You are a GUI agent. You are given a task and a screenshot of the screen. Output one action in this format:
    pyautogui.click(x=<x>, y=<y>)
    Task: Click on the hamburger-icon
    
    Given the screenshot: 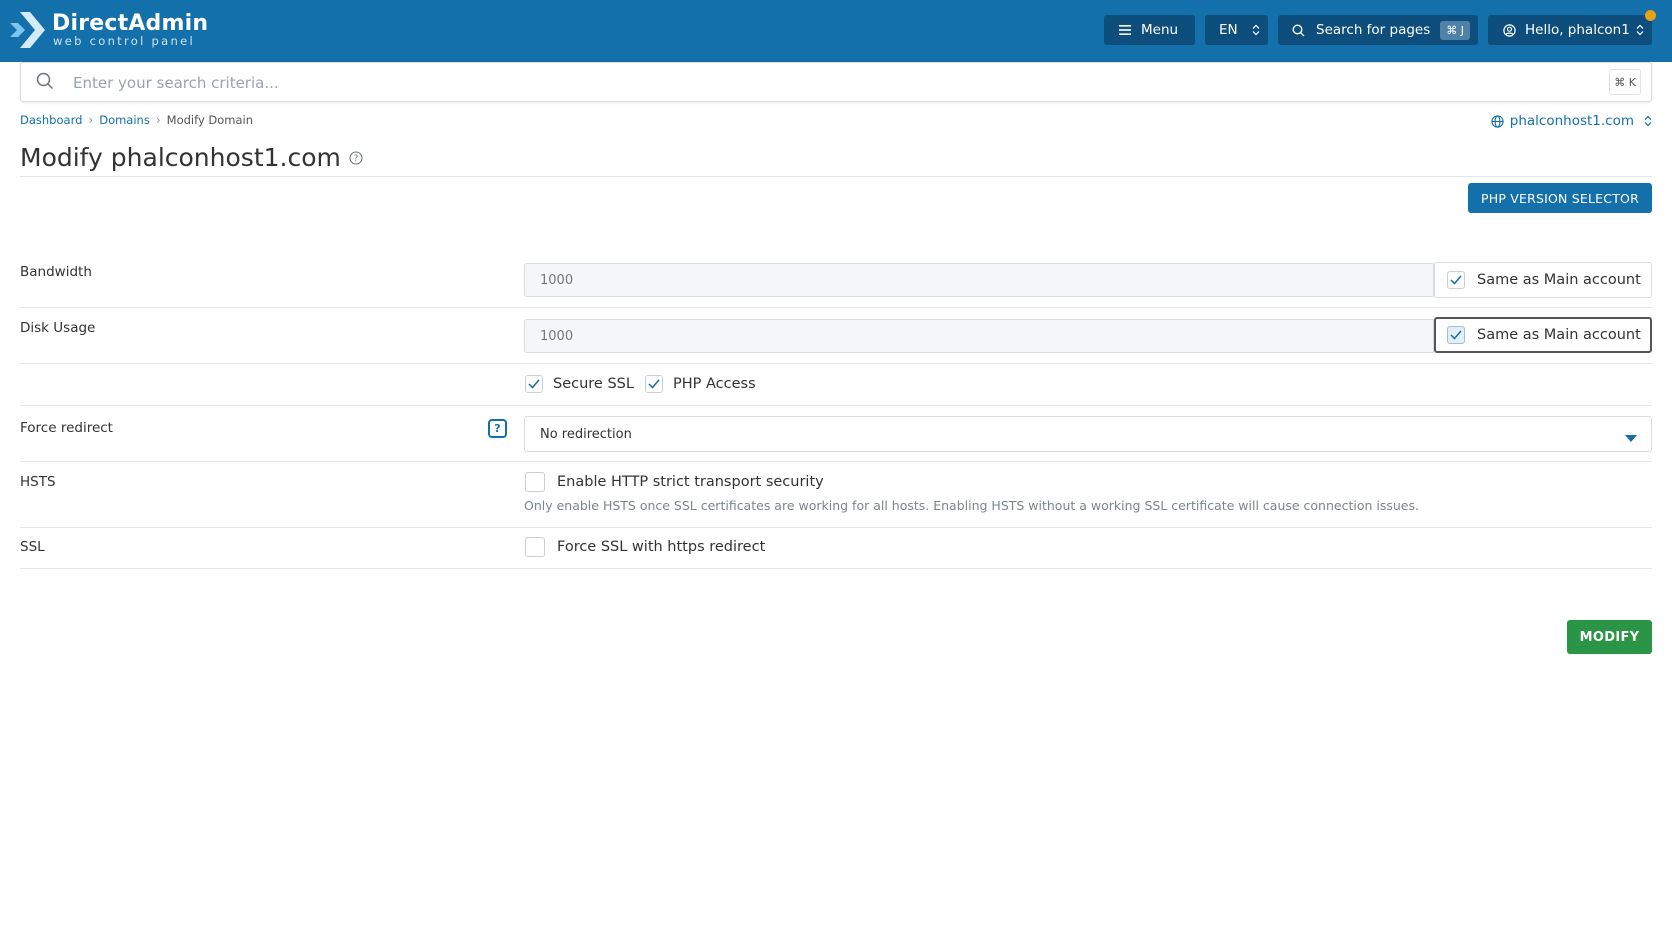 What is the action you would take?
    pyautogui.click(x=1125, y=30)
    